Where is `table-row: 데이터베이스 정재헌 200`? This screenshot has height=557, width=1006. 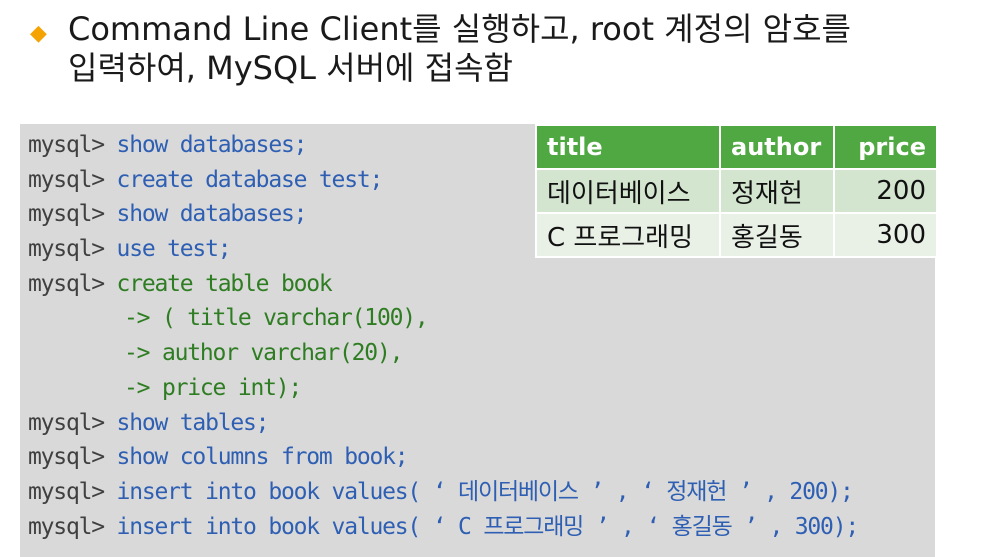
table-row: 데이터베이스 정재헌 200 is located at coordinates (736, 191).